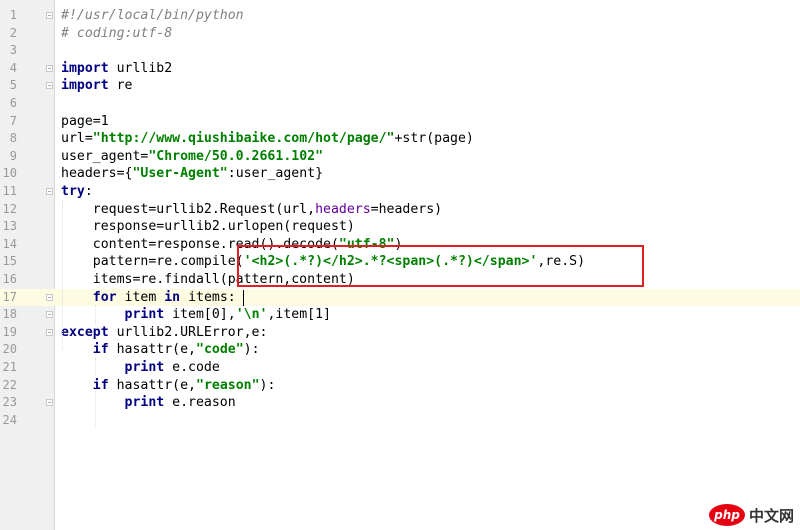 The width and height of the screenshot is (800, 530). I want to click on code-line: 6, so click(400, 104).